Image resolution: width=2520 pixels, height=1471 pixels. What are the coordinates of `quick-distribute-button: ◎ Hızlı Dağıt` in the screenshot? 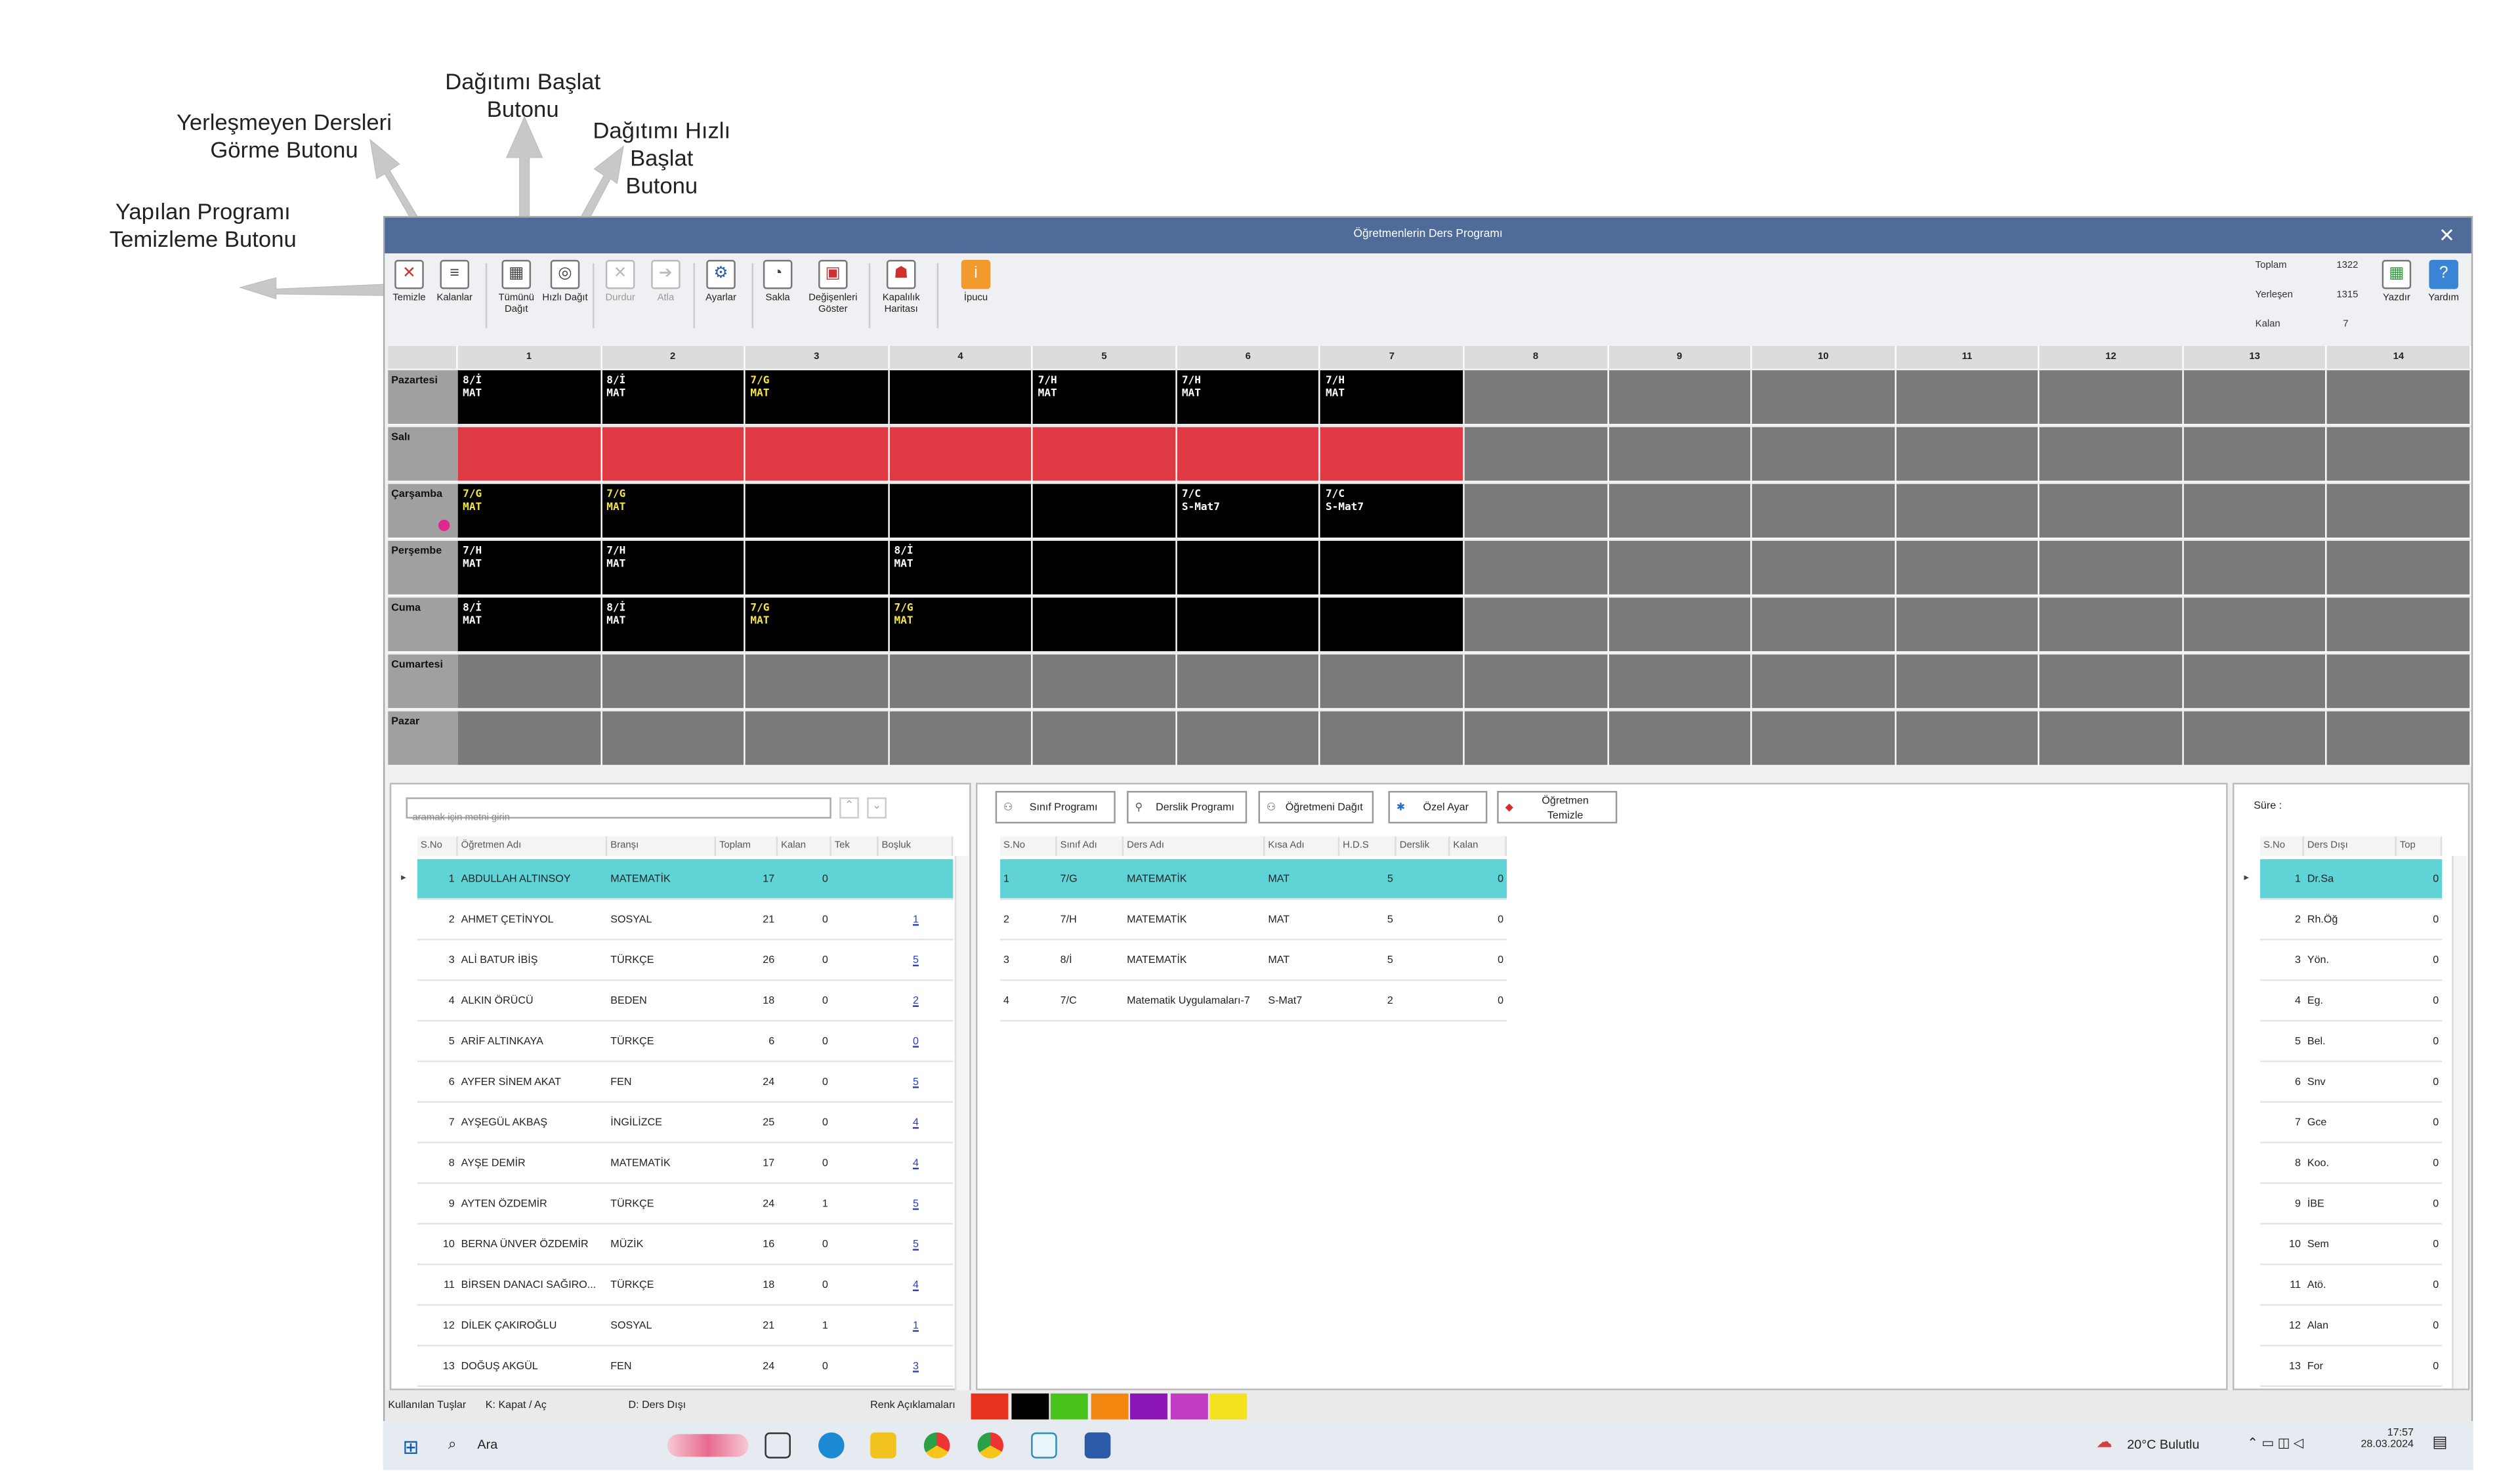 It's located at (565, 282).